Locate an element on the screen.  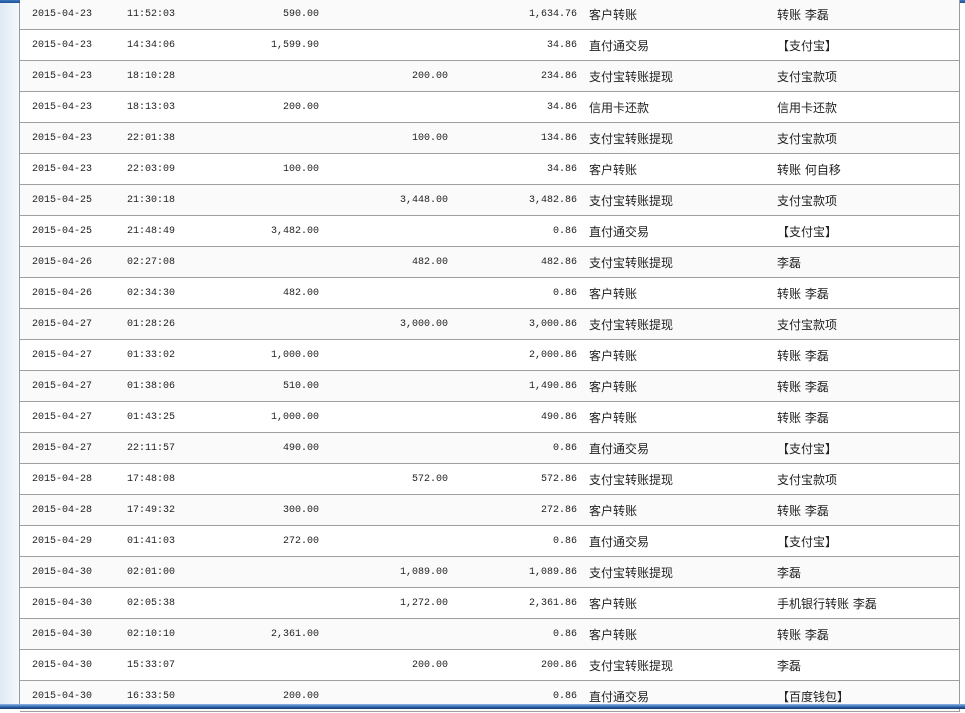
time-cell: 21:48:49 is located at coordinates (151, 231).